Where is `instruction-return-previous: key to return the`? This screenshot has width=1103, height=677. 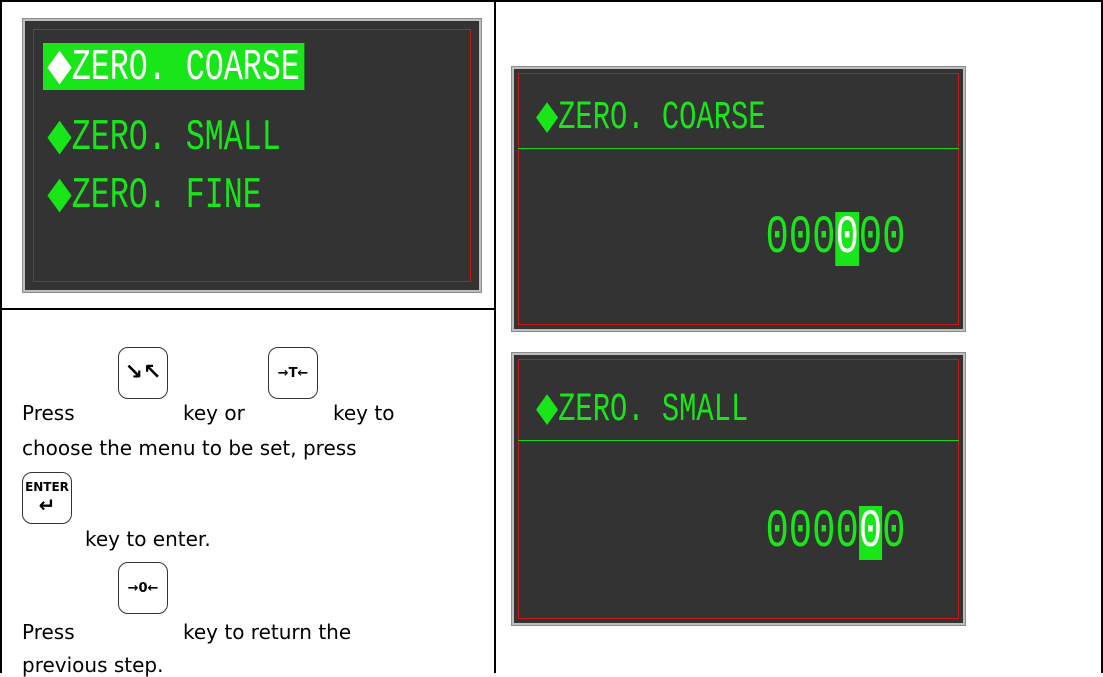 instruction-return-previous: key to return the is located at coordinates (267, 632).